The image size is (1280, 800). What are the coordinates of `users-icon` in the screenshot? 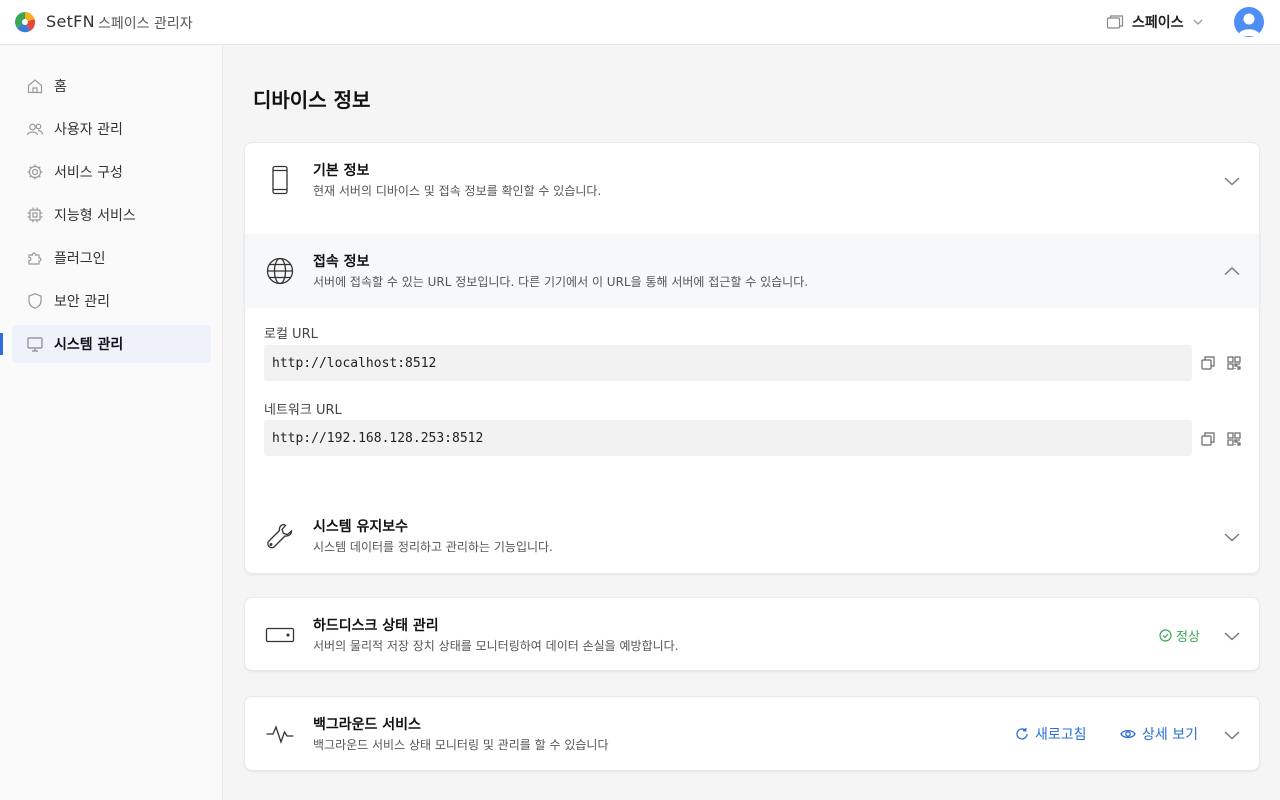 It's located at (35, 129).